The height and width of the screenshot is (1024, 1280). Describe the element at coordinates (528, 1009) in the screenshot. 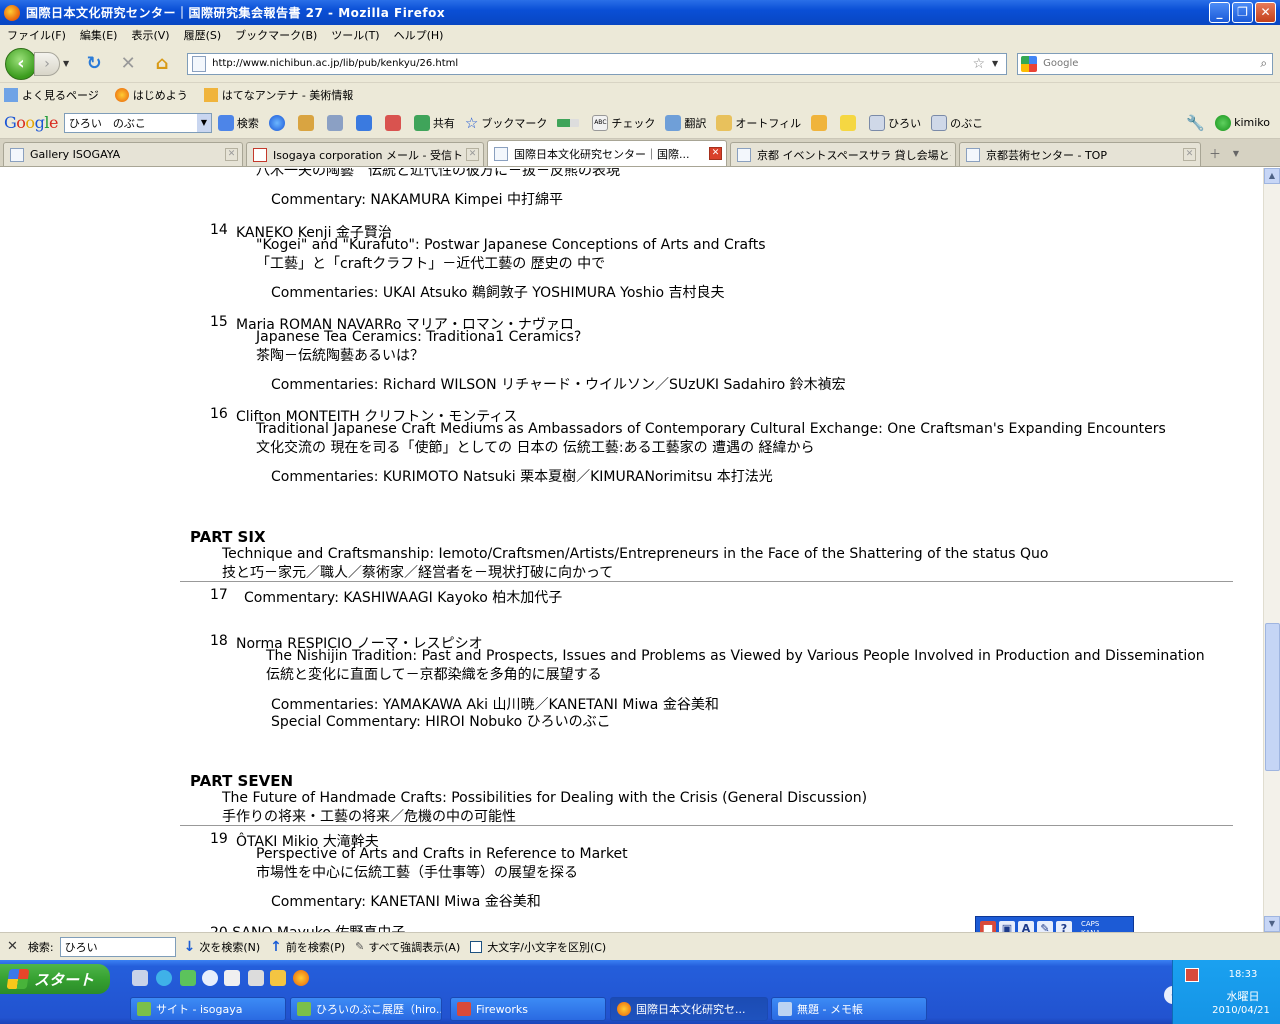

I see `taskbar-button-fireworks: Fireworks` at that location.